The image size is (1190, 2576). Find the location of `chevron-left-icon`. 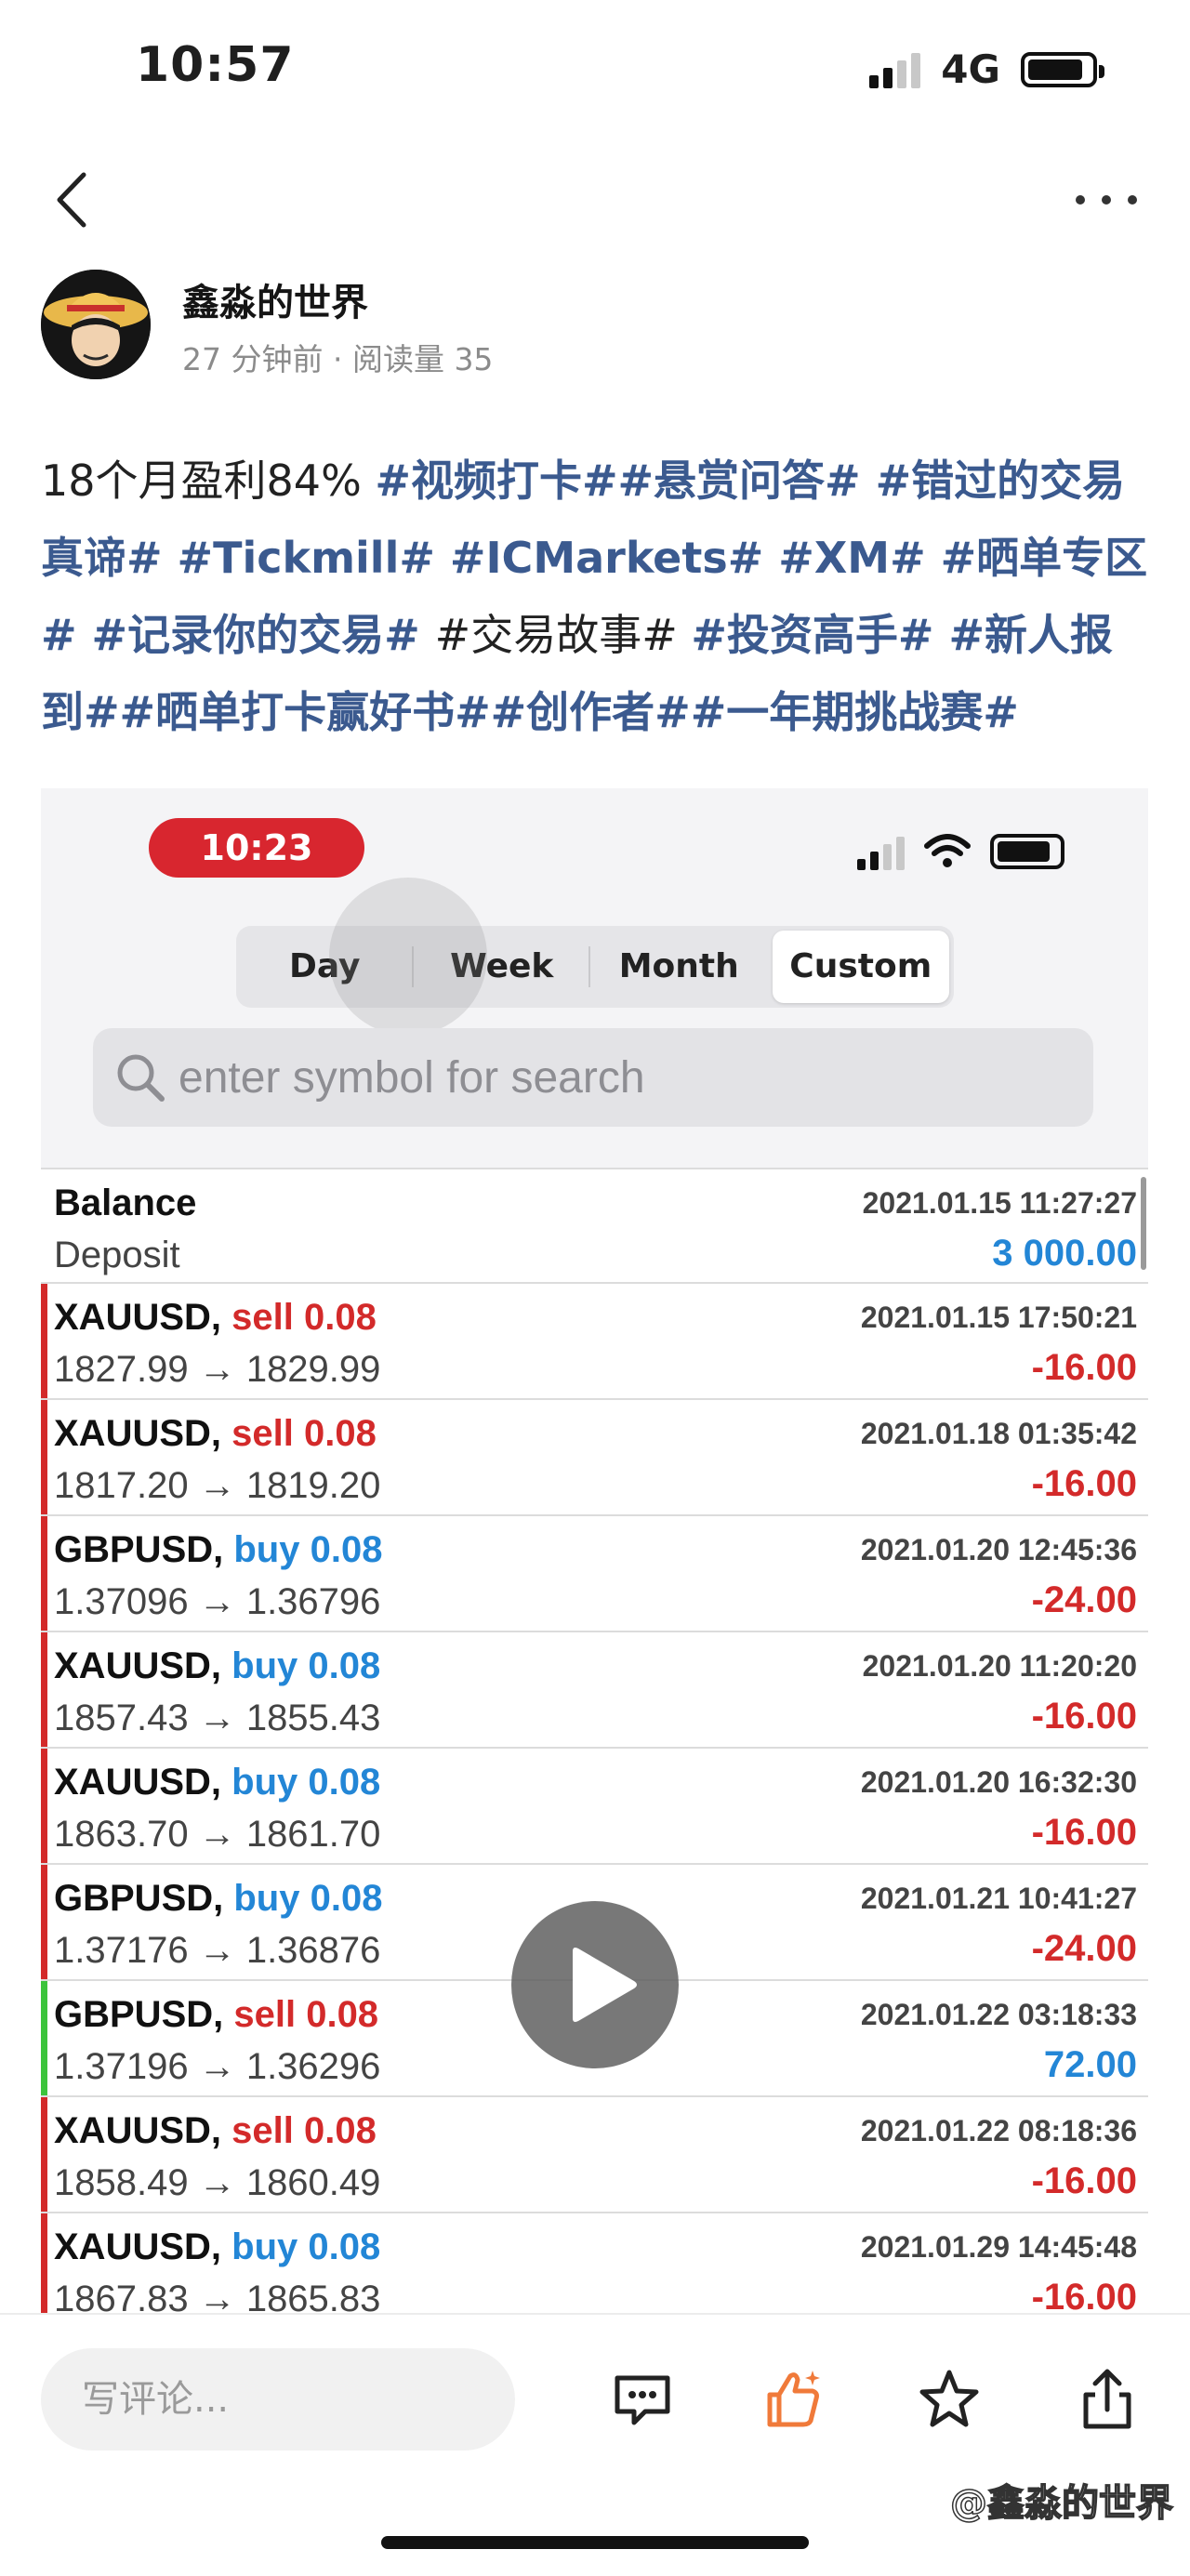

chevron-left-icon is located at coordinates (71, 200).